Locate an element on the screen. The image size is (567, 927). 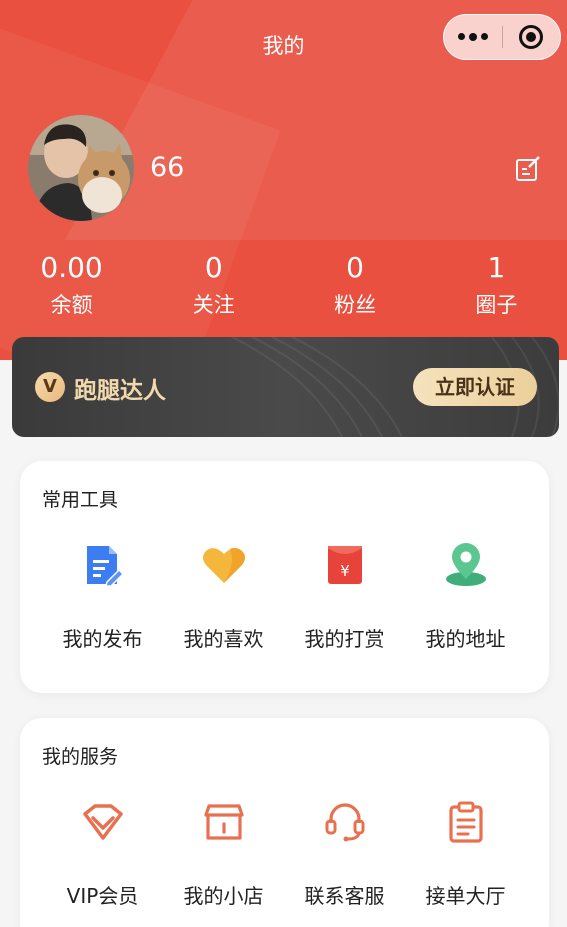
edit-icon is located at coordinates (528, 169).